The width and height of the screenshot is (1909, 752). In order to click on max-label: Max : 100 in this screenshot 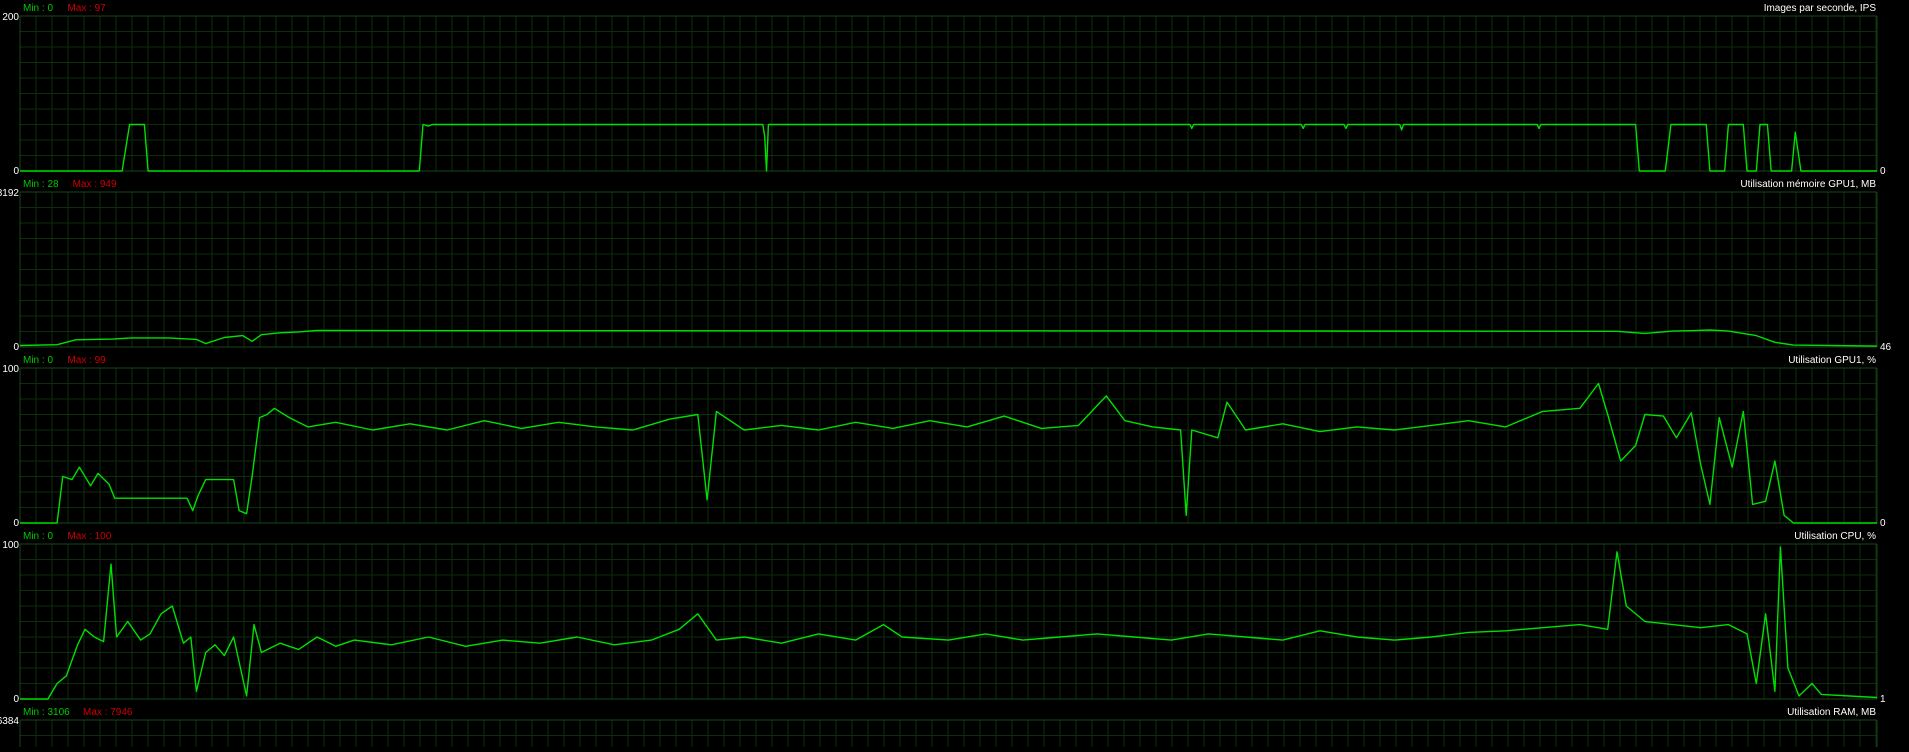, I will do `click(89, 536)`.